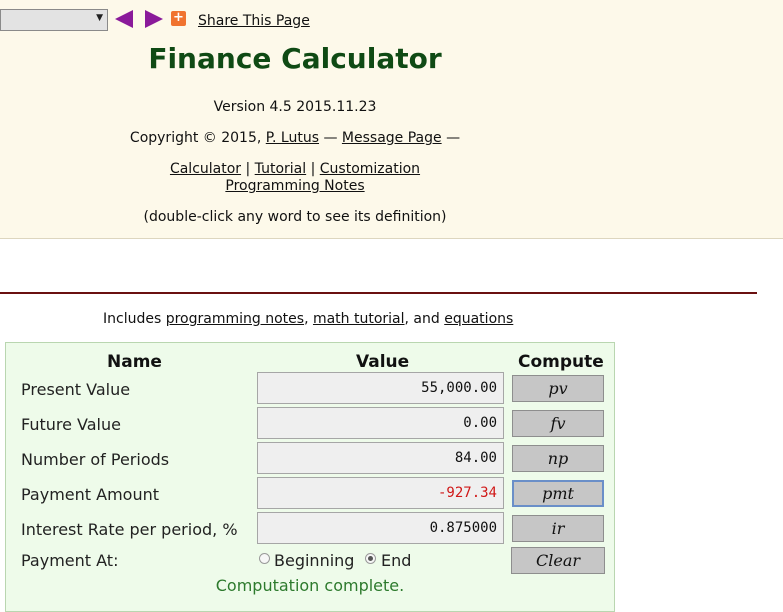 Image resolution: width=783 pixels, height=612 pixels. What do you see at coordinates (205, 169) in the screenshot?
I see `calculator-link: Calculator` at bounding box center [205, 169].